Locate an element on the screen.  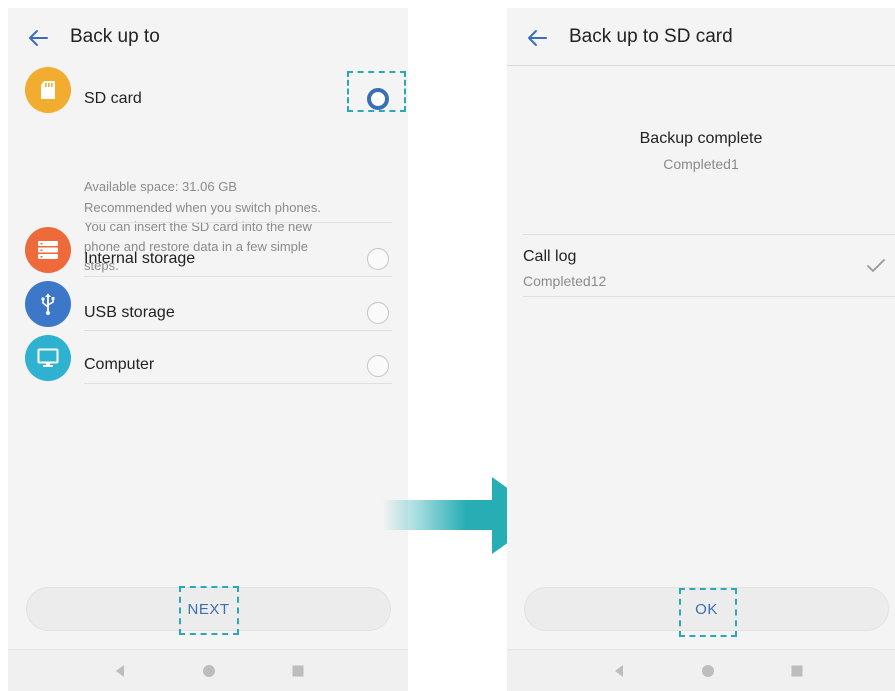
usb-icon is located at coordinates (48, 304).